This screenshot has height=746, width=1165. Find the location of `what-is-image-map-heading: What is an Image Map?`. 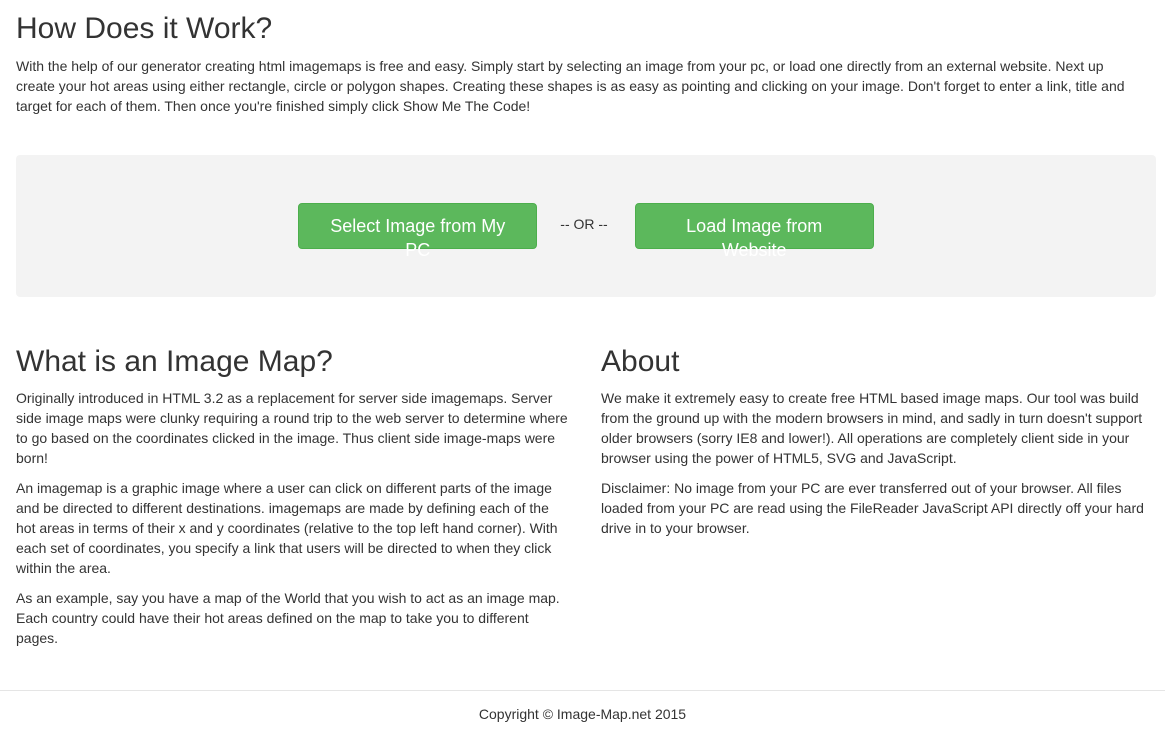

what-is-image-map-heading: What is an Image Map? is located at coordinates (174, 361).